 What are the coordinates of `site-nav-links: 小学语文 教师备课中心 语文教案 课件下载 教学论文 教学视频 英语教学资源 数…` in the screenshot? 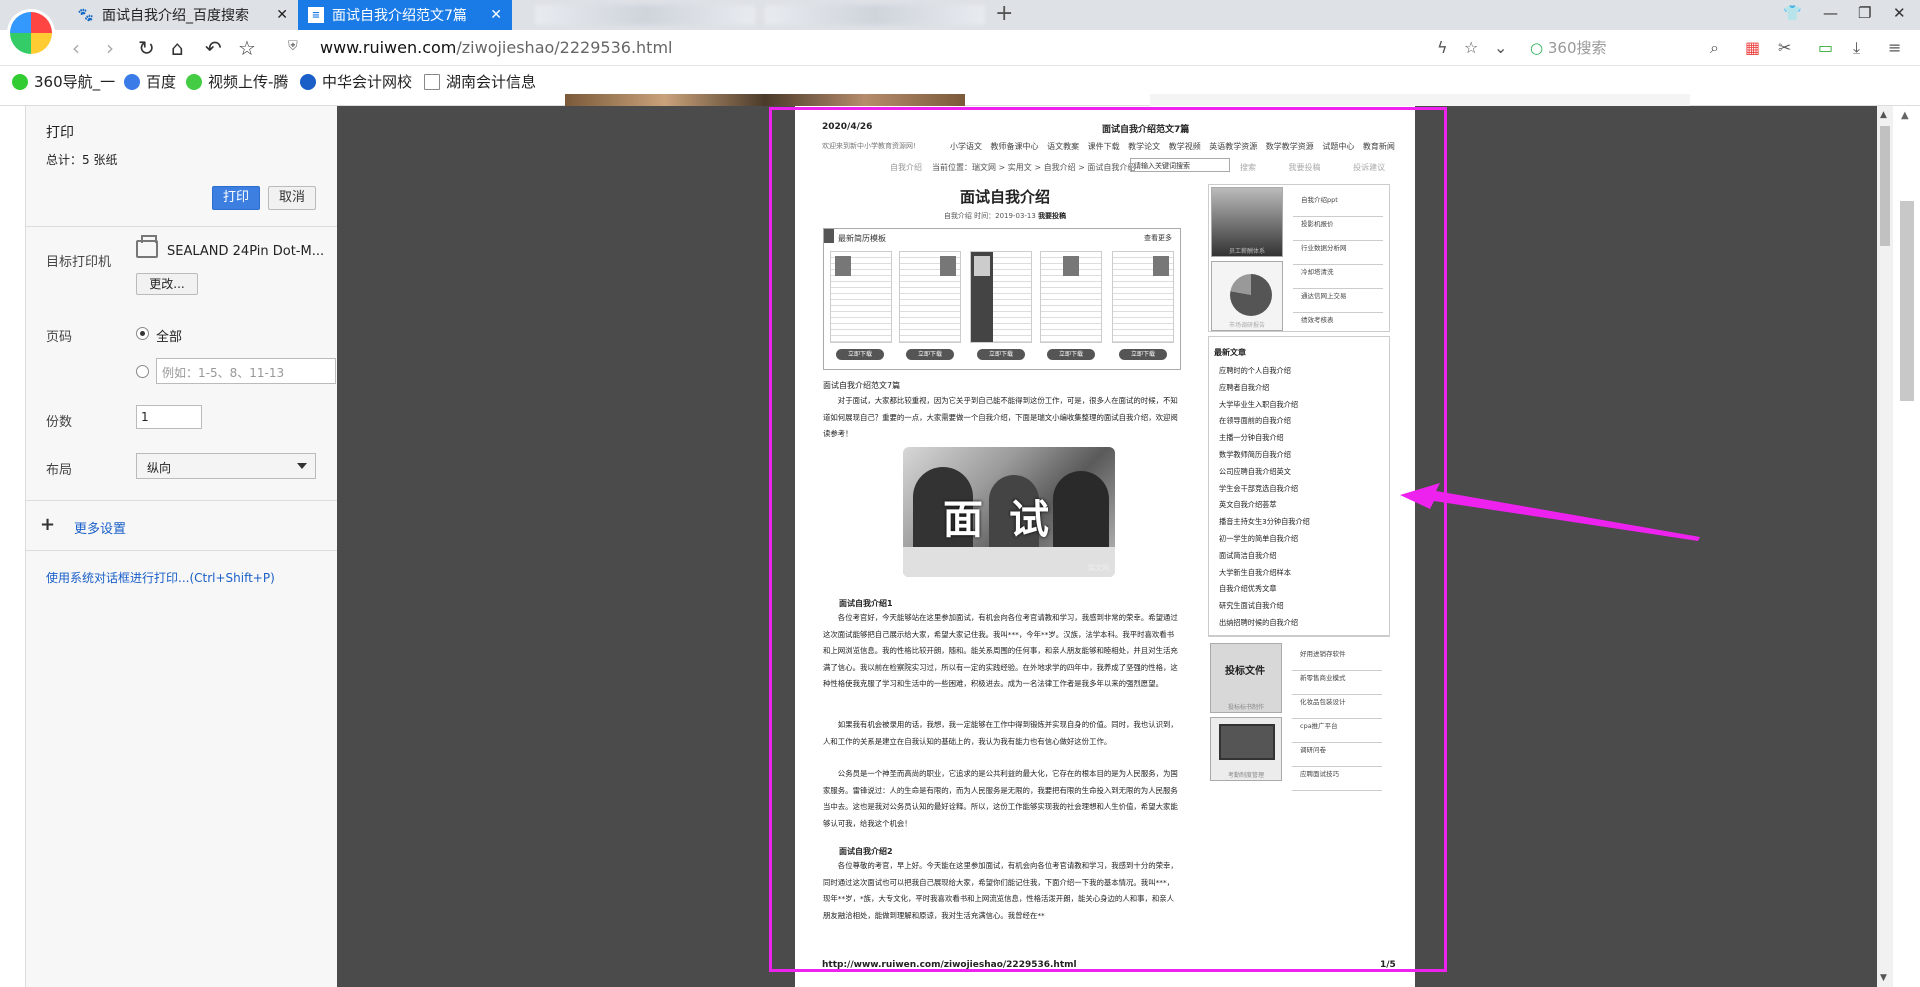 It's located at (1172, 146).